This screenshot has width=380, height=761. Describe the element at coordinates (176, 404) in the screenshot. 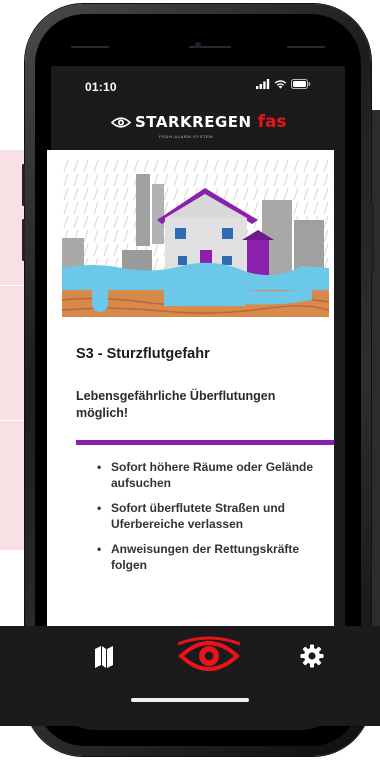

I see `warning-subtitle: Lebensgefährliche Überflutungen möglich!` at that location.